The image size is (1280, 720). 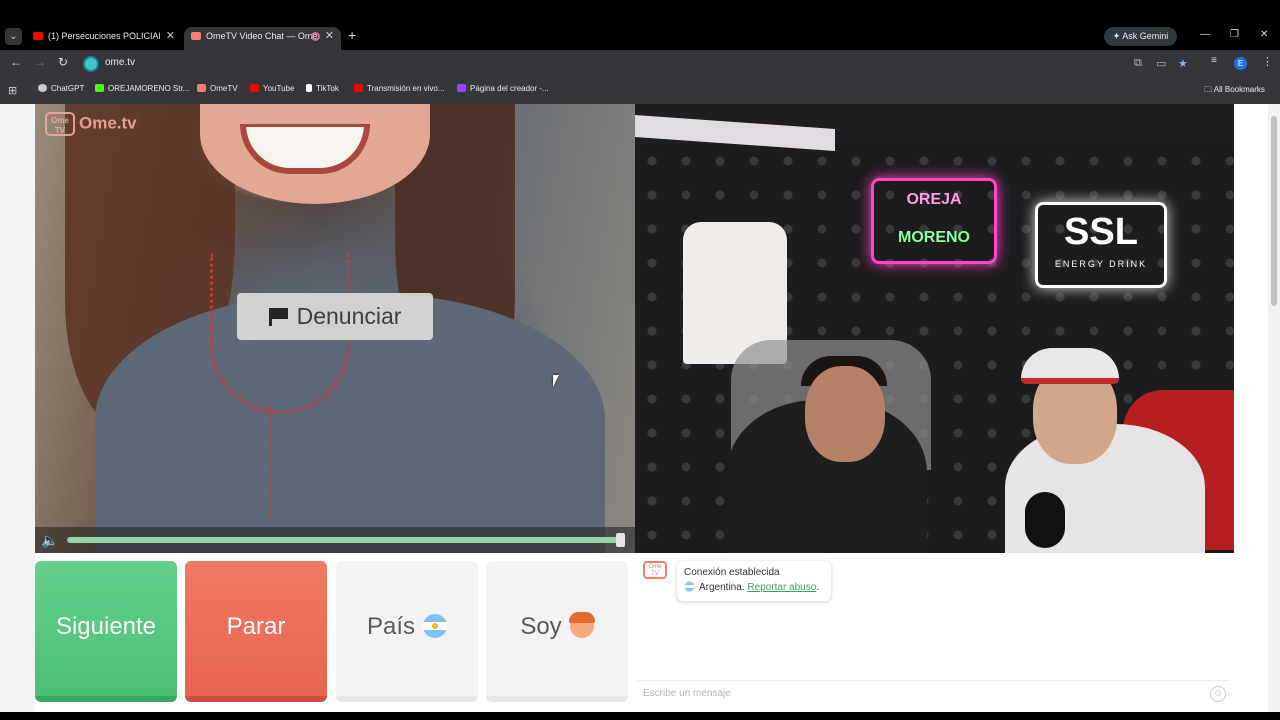 I want to click on browser-toolbar: ← → ↻ ome.tv ⧉ ▭ ★ ≡ E ⋮, so click(x=640, y=63).